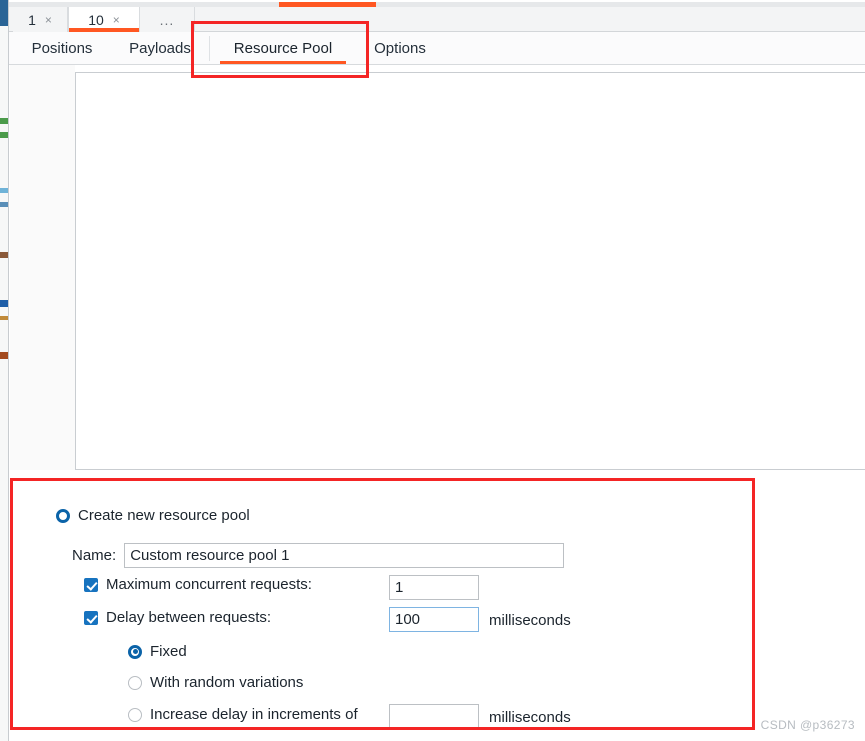 The width and height of the screenshot is (865, 741). Describe the element at coordinates (42, 267) in the screenshot. I see `panel-left-gutter` at that location.